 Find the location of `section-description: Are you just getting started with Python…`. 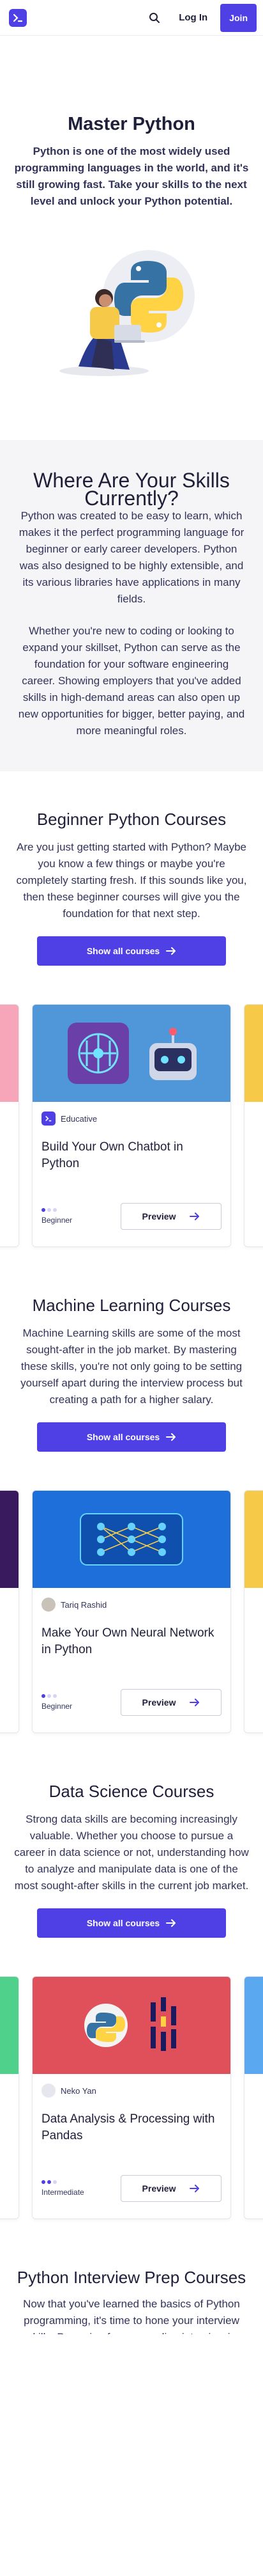

section-description: Are you just getting started with Python… is located at coordinates (131, 880).